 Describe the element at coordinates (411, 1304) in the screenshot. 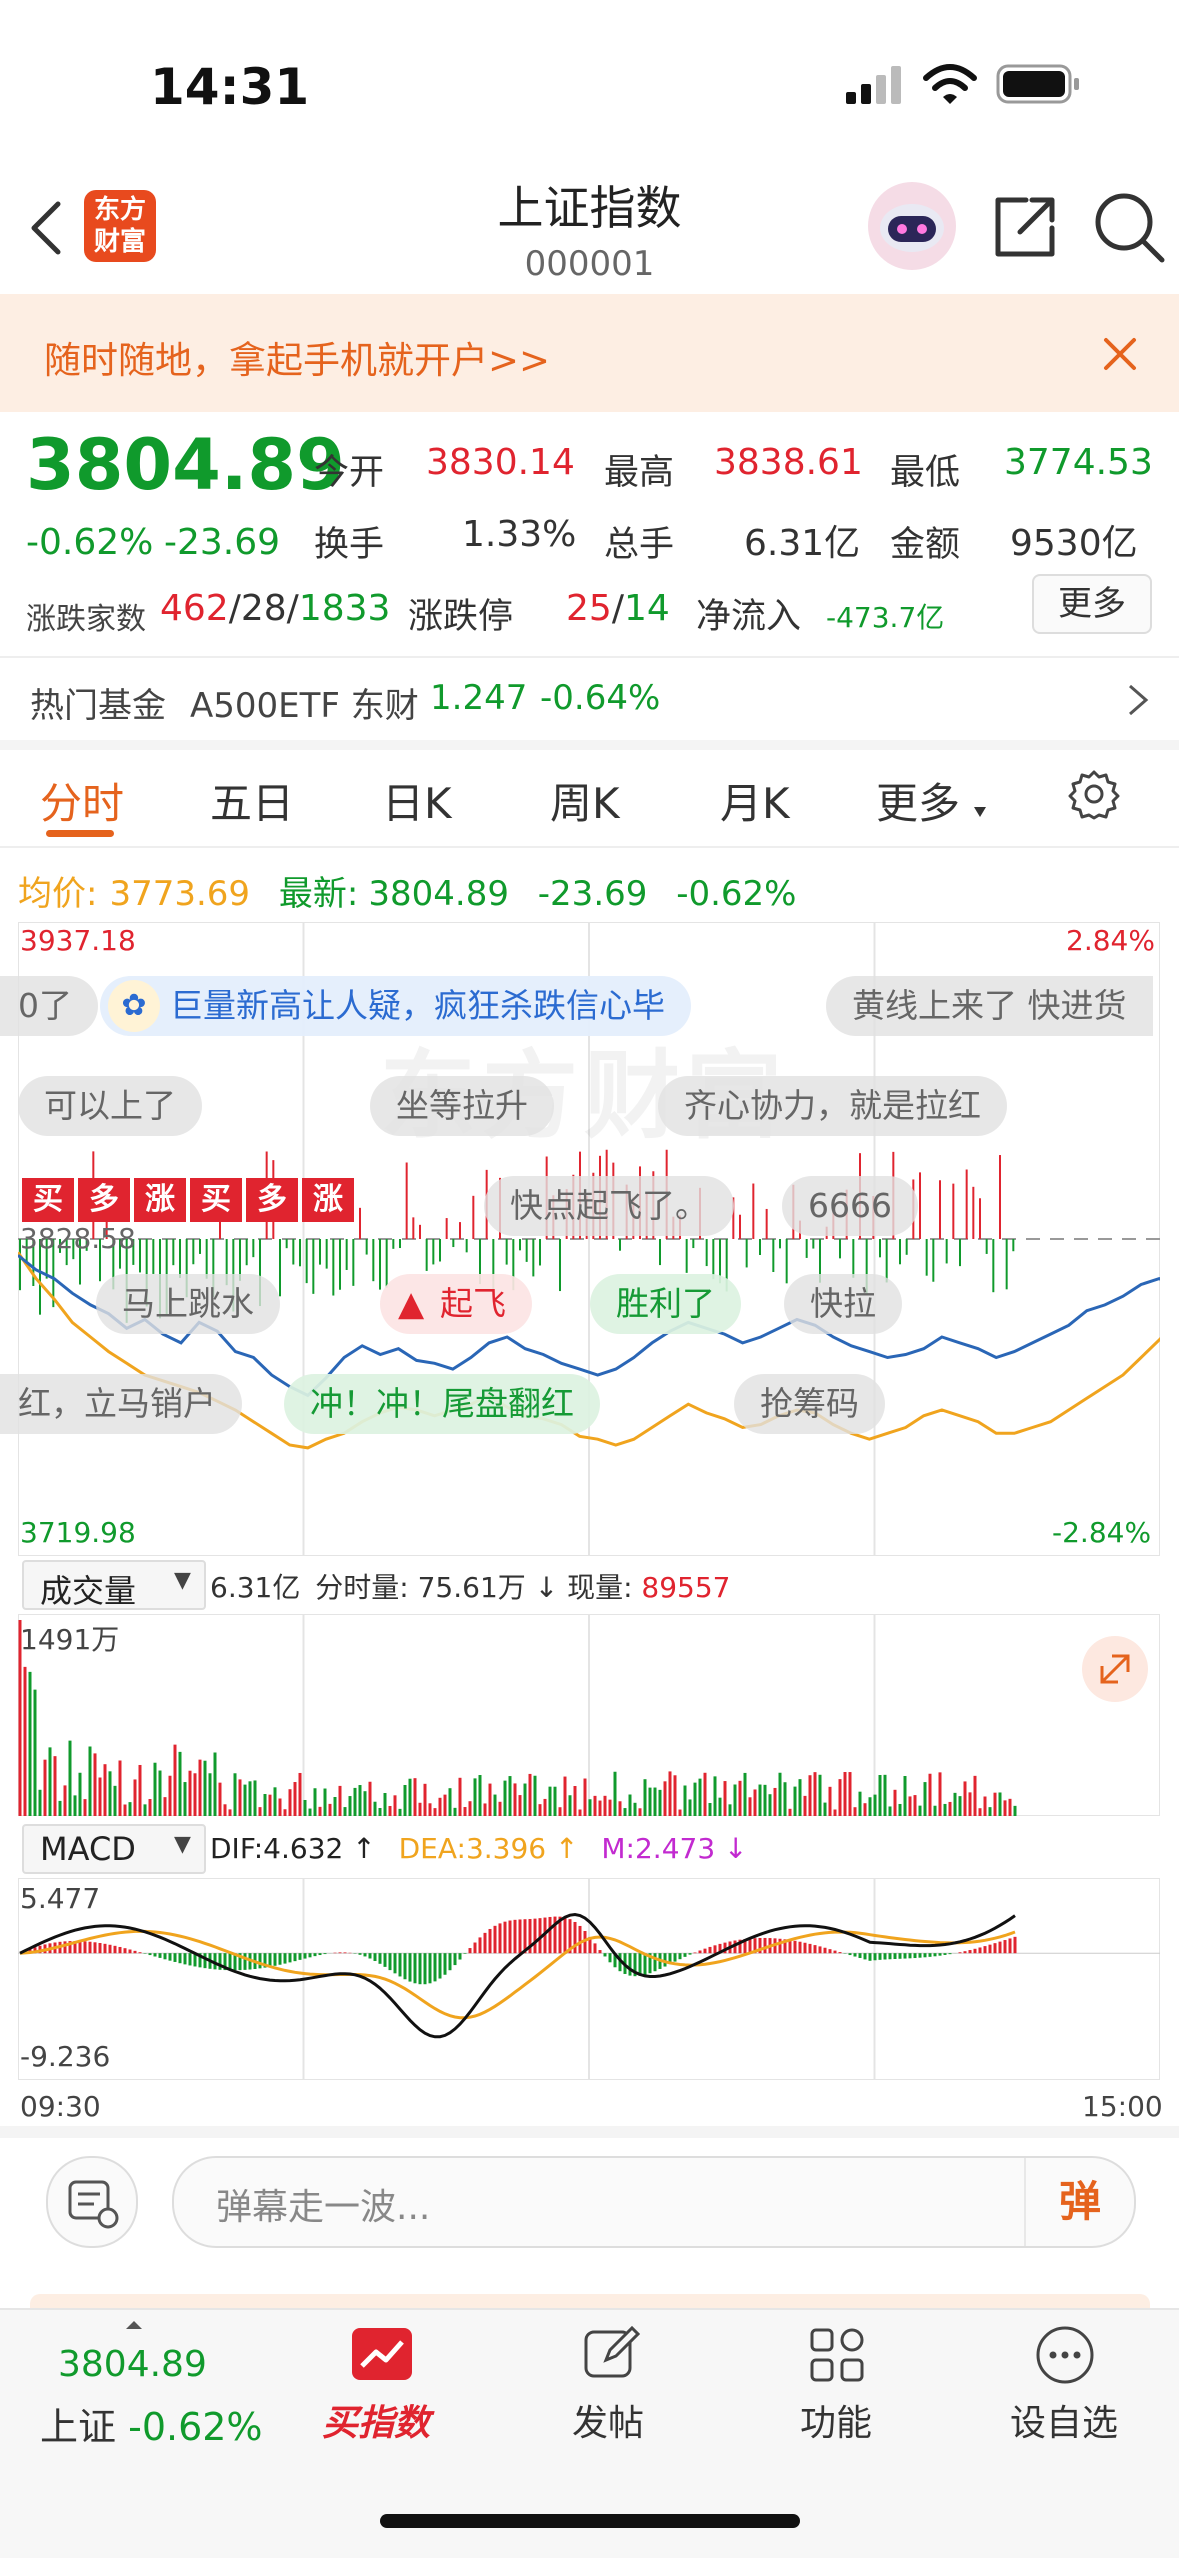

I see `rocket-icon: ▲` at that location.